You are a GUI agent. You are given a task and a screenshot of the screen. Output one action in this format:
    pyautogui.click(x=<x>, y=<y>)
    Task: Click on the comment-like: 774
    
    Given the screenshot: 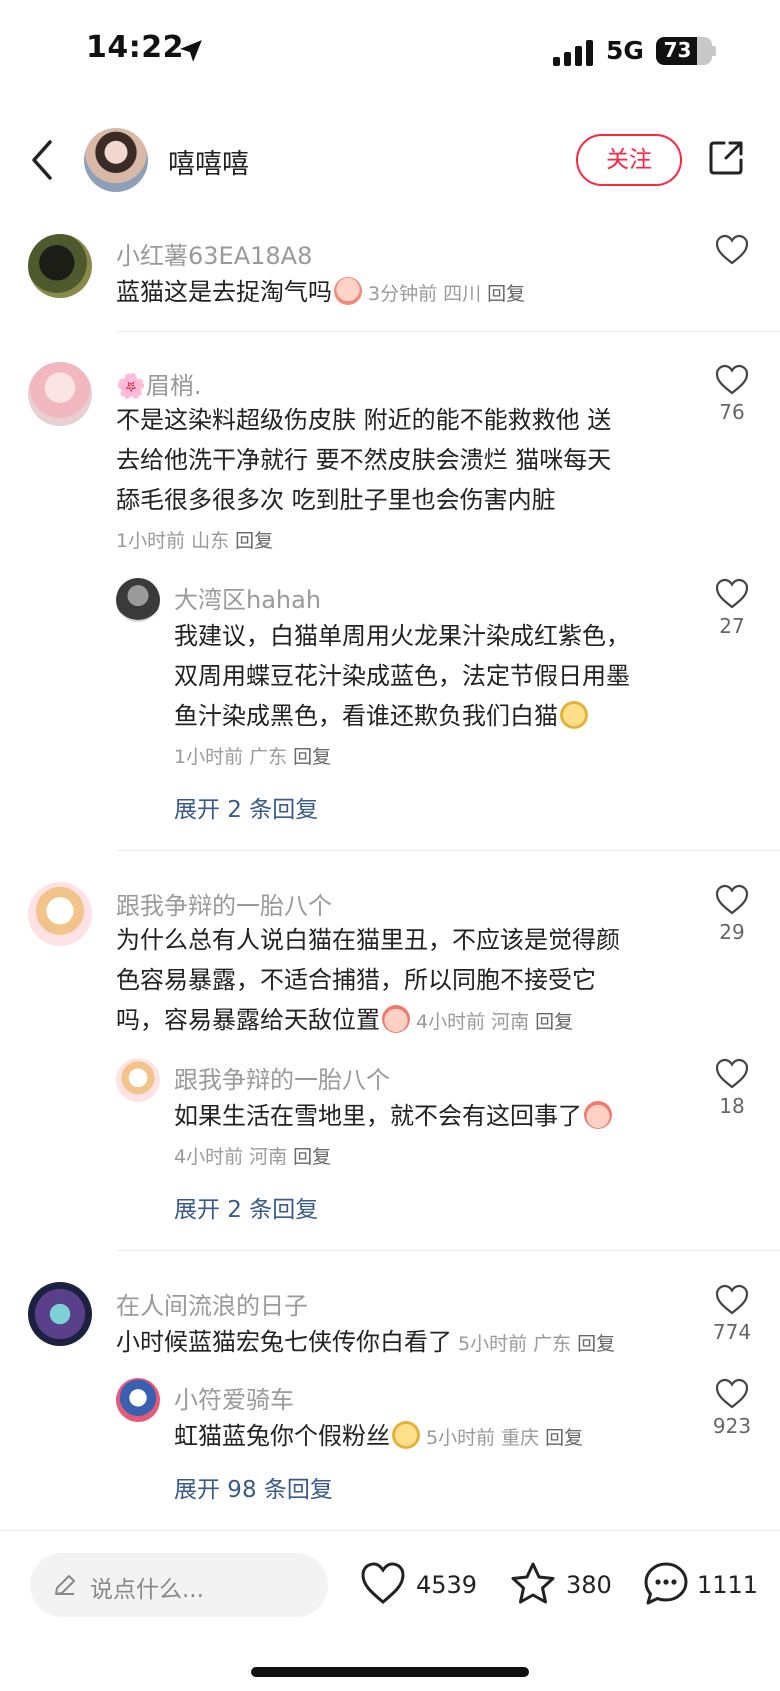 What is the action you would take?
    pyautogui.click(x=732, y=1314)
    